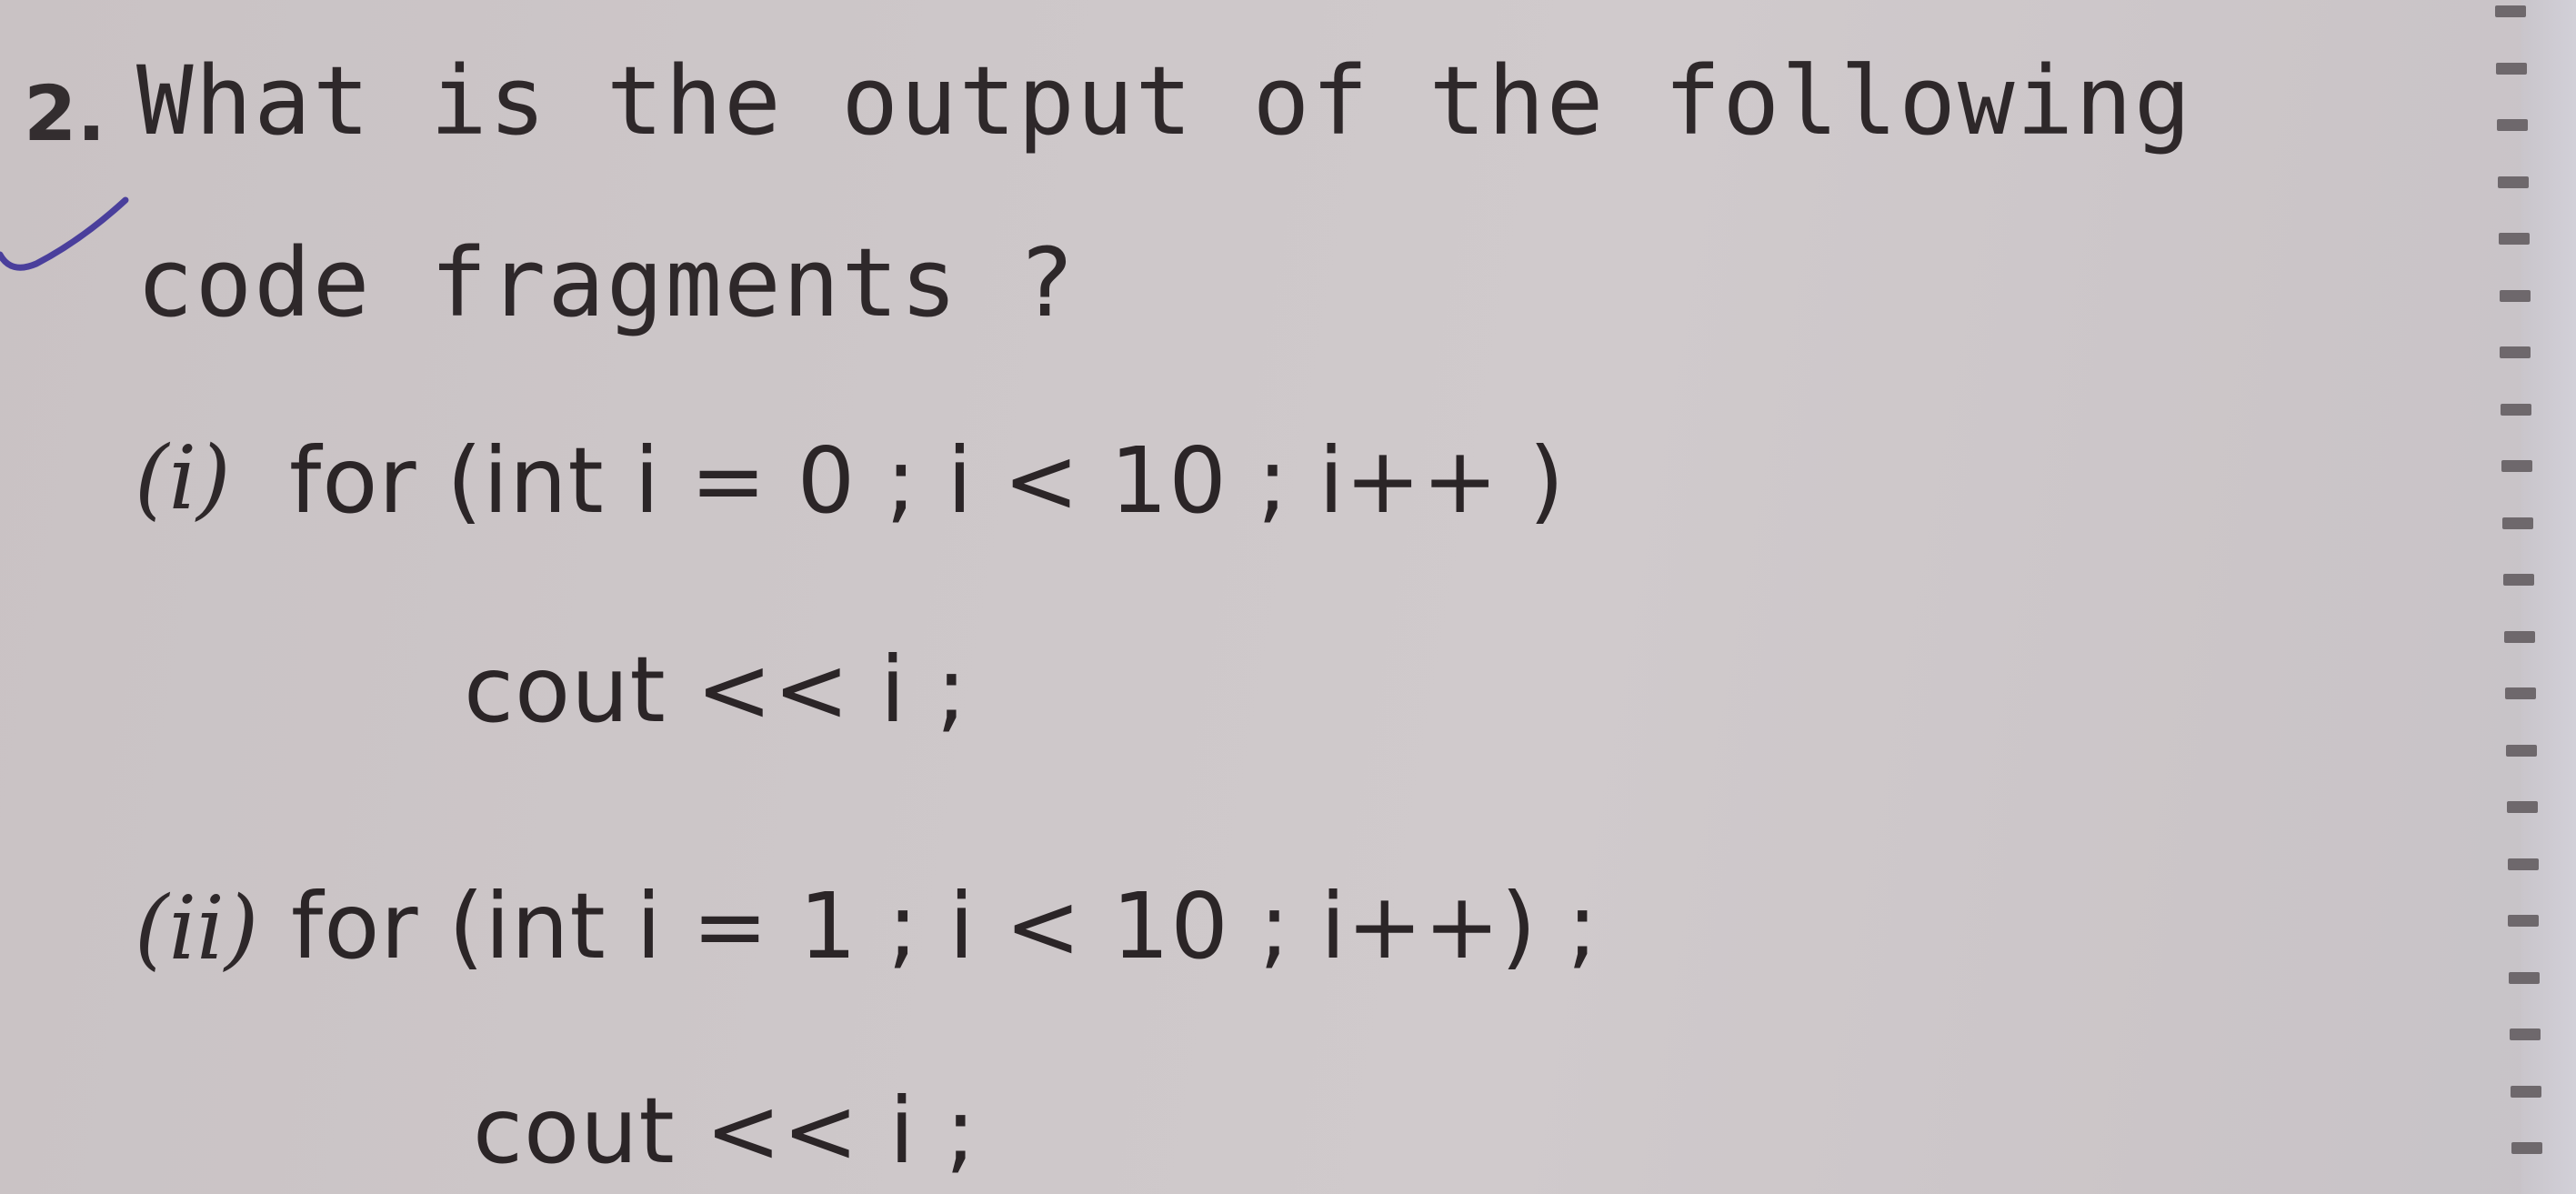 The image size is (2576, 1194). What do you see at coordinates (197, 929) in the screenshot?
I see `part-label-ii: (ii)` at bounding box center [197, 929].